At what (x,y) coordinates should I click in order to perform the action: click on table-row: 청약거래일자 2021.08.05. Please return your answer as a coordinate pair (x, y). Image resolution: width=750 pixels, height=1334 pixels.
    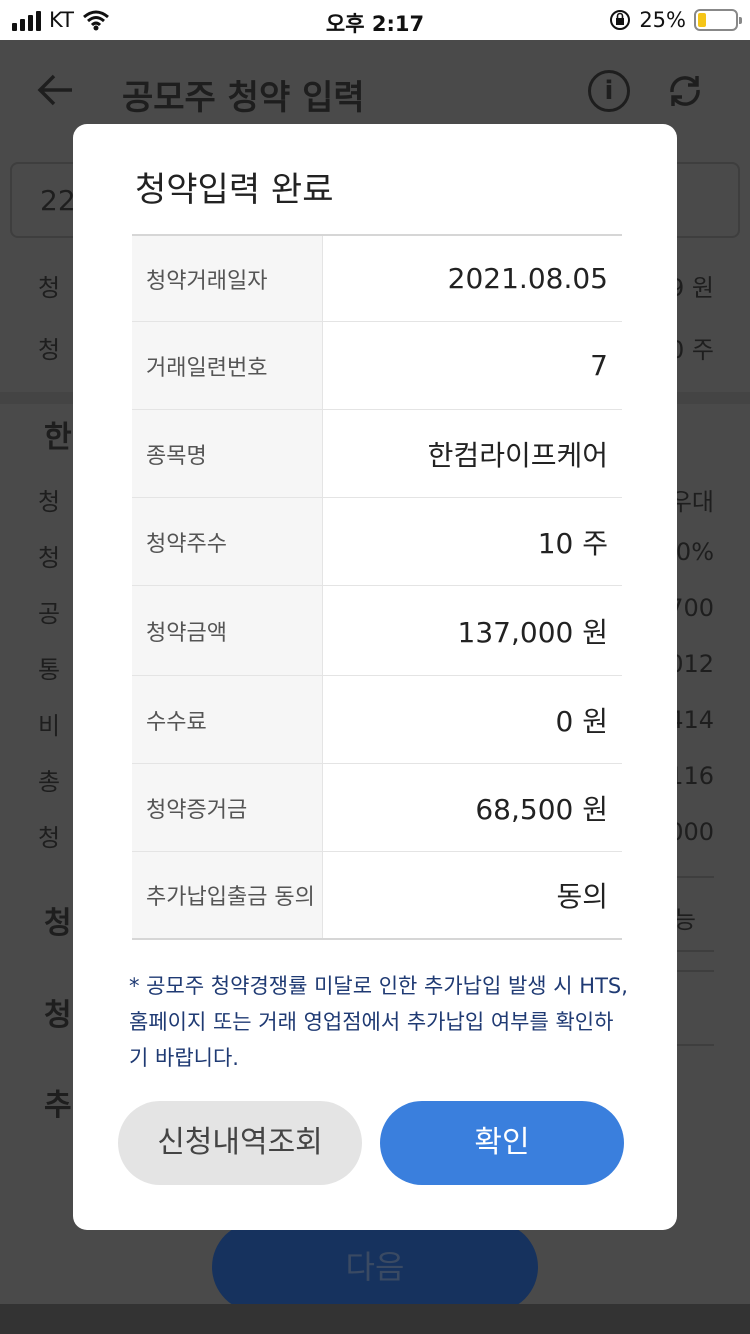
    Looking at the image, I should click on (377, 279).